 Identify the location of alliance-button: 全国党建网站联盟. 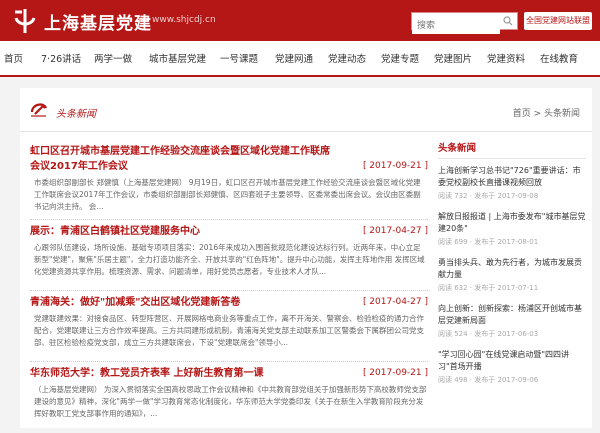
(558, 21).